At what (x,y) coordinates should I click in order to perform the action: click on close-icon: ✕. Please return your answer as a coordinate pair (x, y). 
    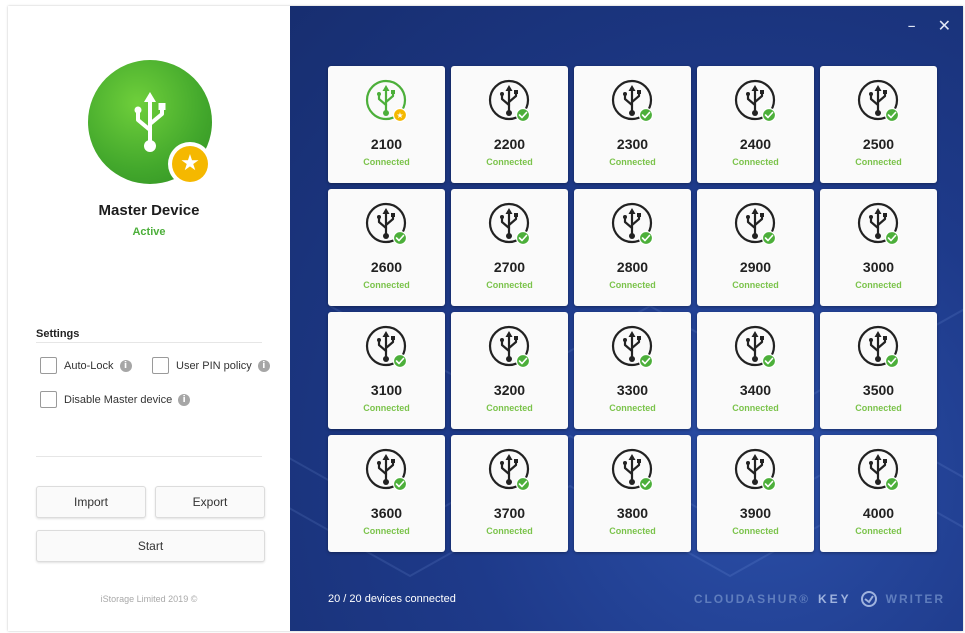
    Looking at the image, I should click on (944, 25).